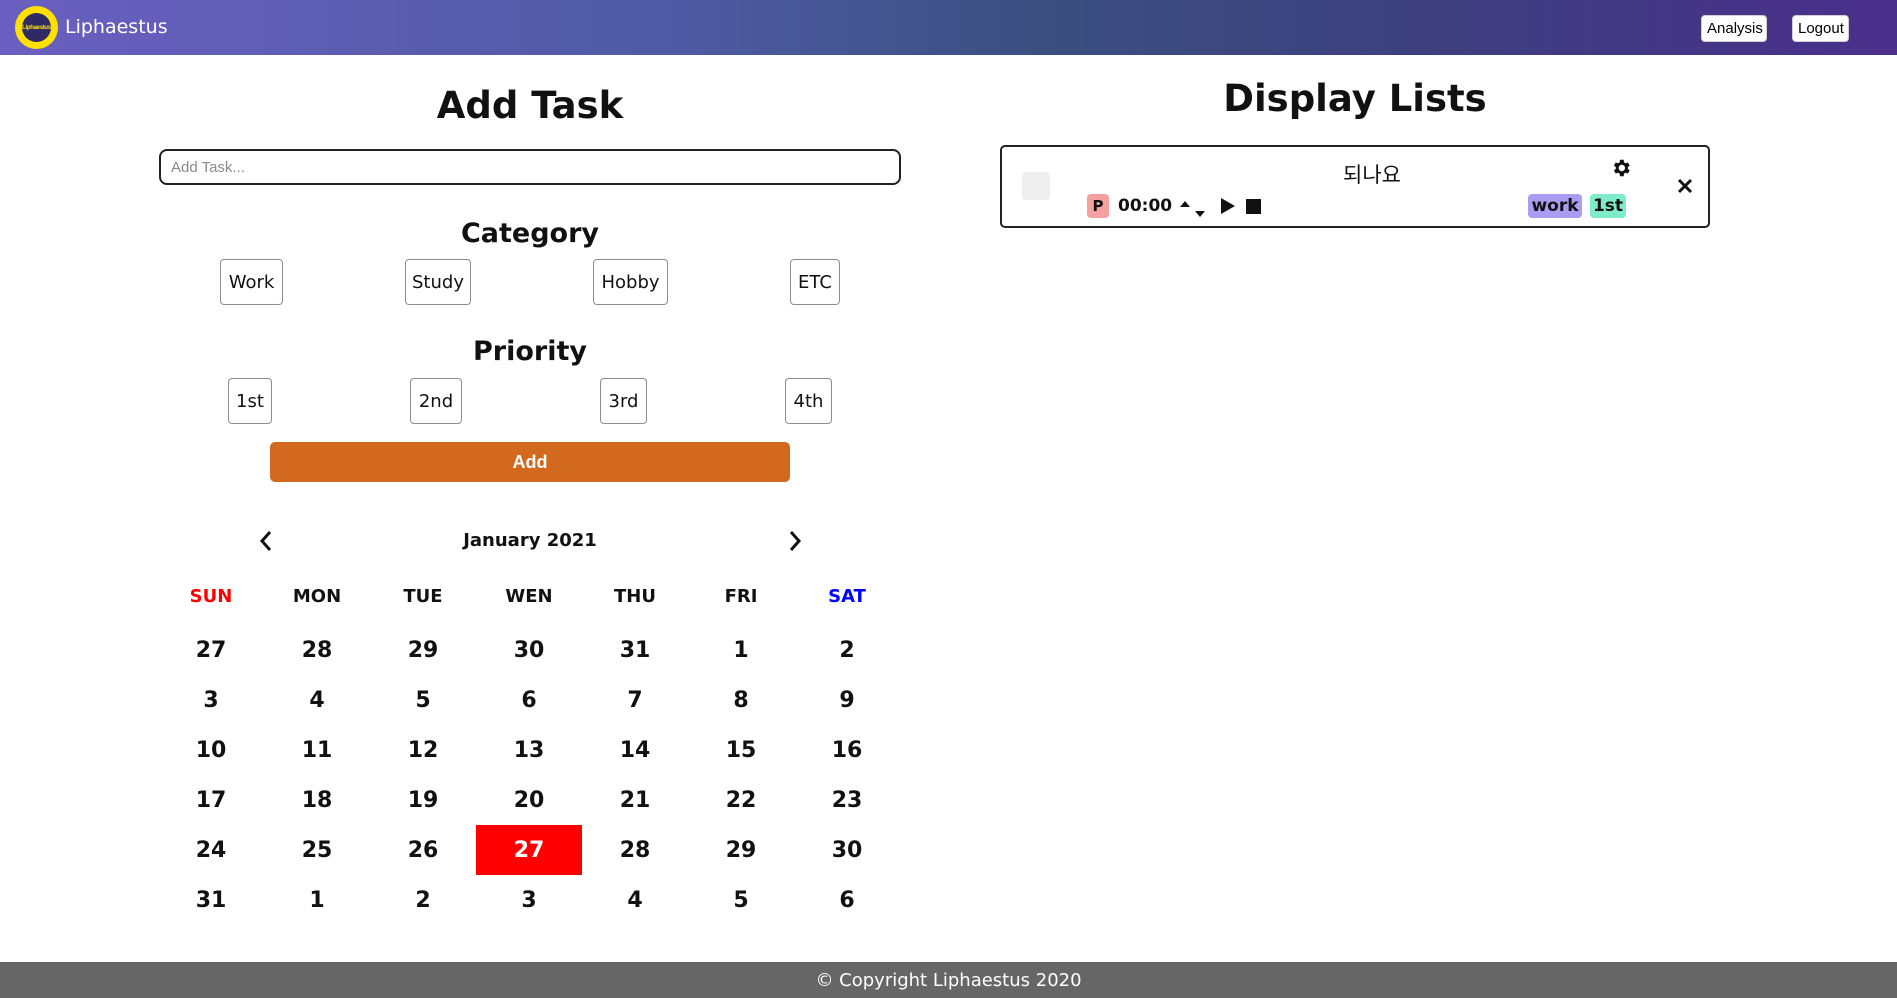 The image size is (1897, 998). What do you see at coordinates (1734, 28) in the screenshot?
I see `analysis-button: Analysis` at bounding box center [1734, 28].